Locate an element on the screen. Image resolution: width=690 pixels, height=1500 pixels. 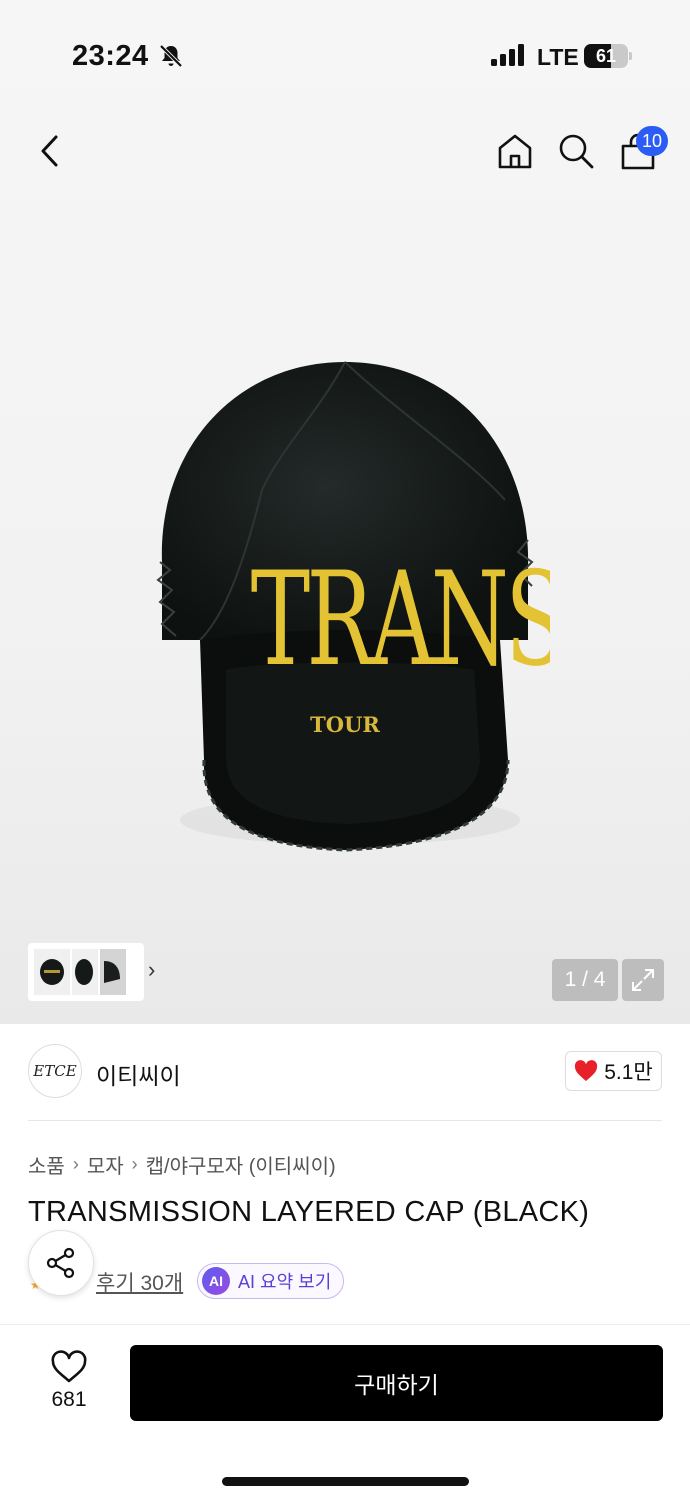
network-type: LTE is located at coordinates (558, 57).